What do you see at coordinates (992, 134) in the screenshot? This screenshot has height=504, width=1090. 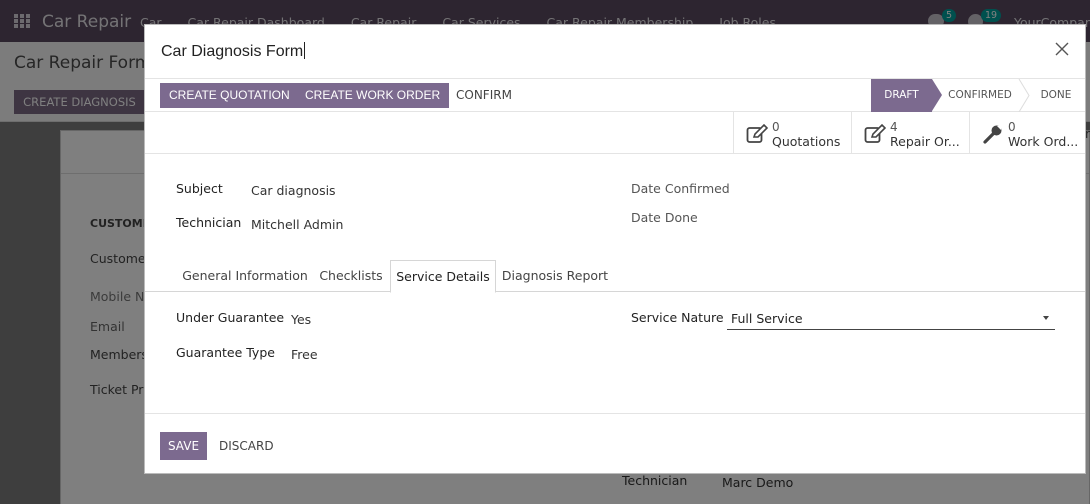 I see `wrench-icon` at bounding box center [992, 134].